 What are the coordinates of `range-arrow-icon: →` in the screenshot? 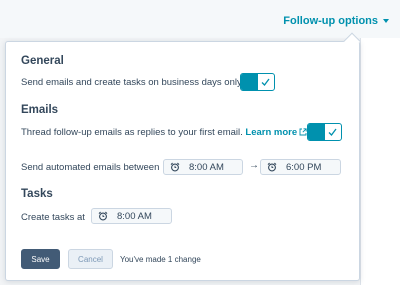 It's located at (254, 165).